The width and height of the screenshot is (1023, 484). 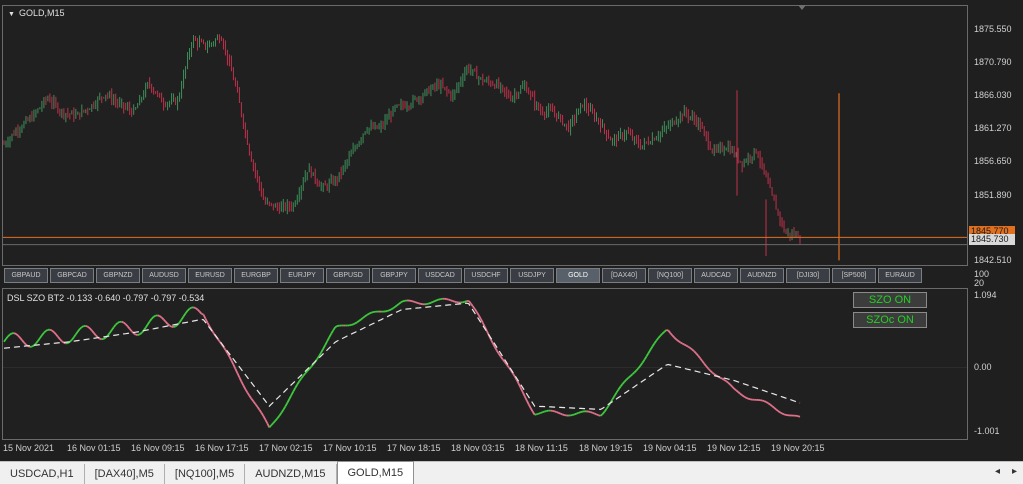 I want to click on chart-tab: GOLD,M15, so click(x=375, y=472).